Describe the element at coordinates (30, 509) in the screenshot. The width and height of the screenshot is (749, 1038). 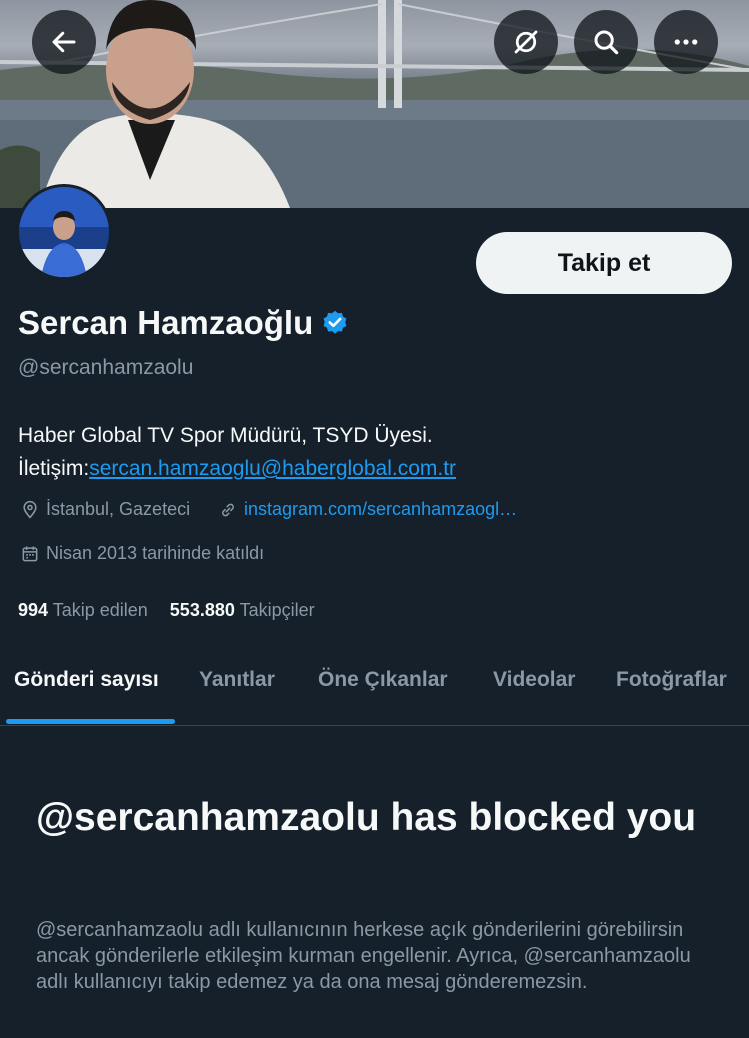
I see `location-pin-icon` at that location.